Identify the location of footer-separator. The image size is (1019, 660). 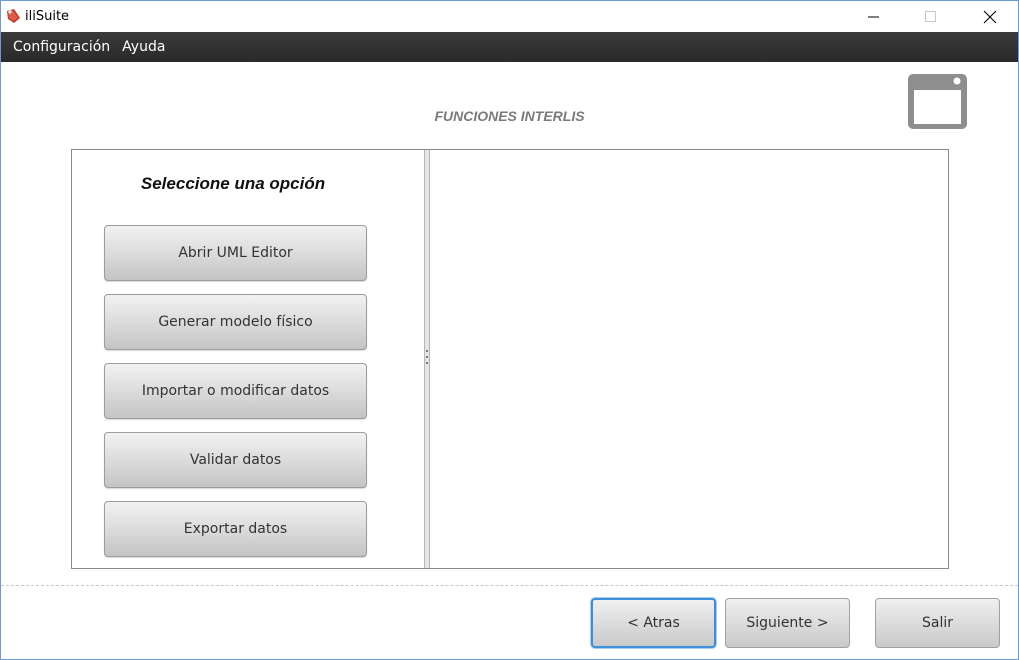
(509, 585).